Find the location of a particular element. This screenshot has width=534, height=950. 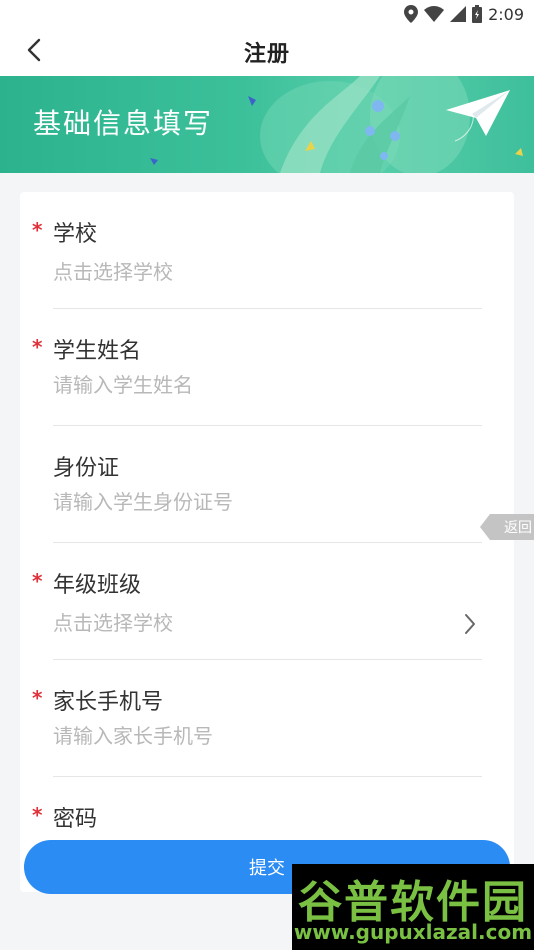

nav-bar: 注册 is located at coordinates (267, 52).